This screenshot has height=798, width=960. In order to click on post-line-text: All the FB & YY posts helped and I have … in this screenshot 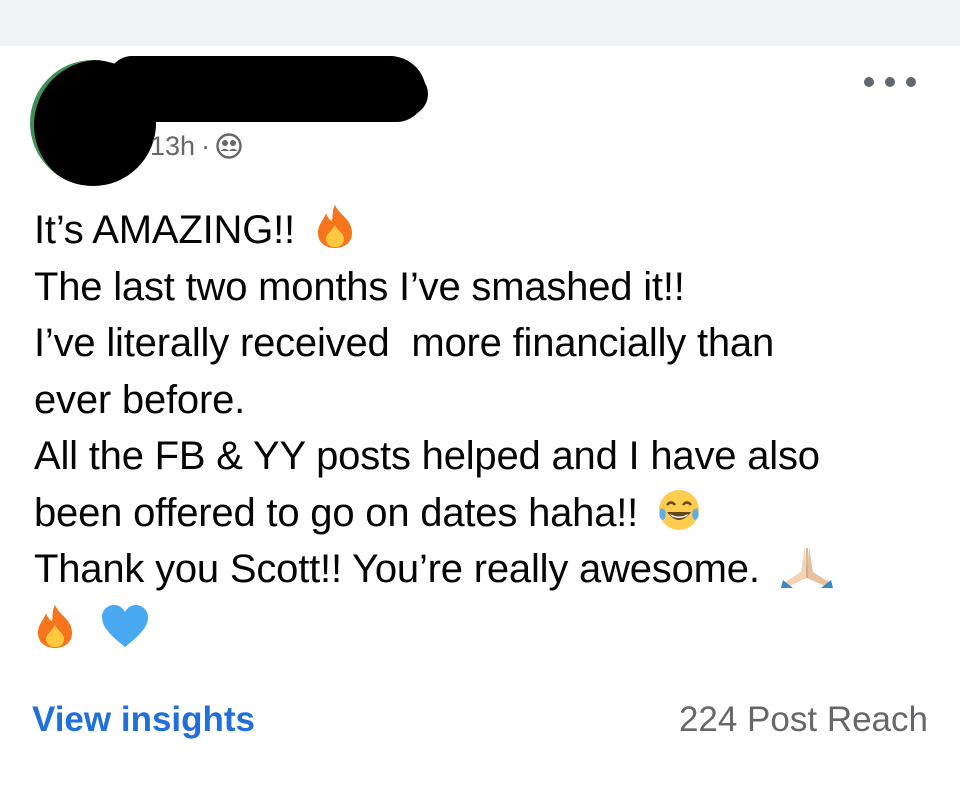, I will do `click(427, 456)`.